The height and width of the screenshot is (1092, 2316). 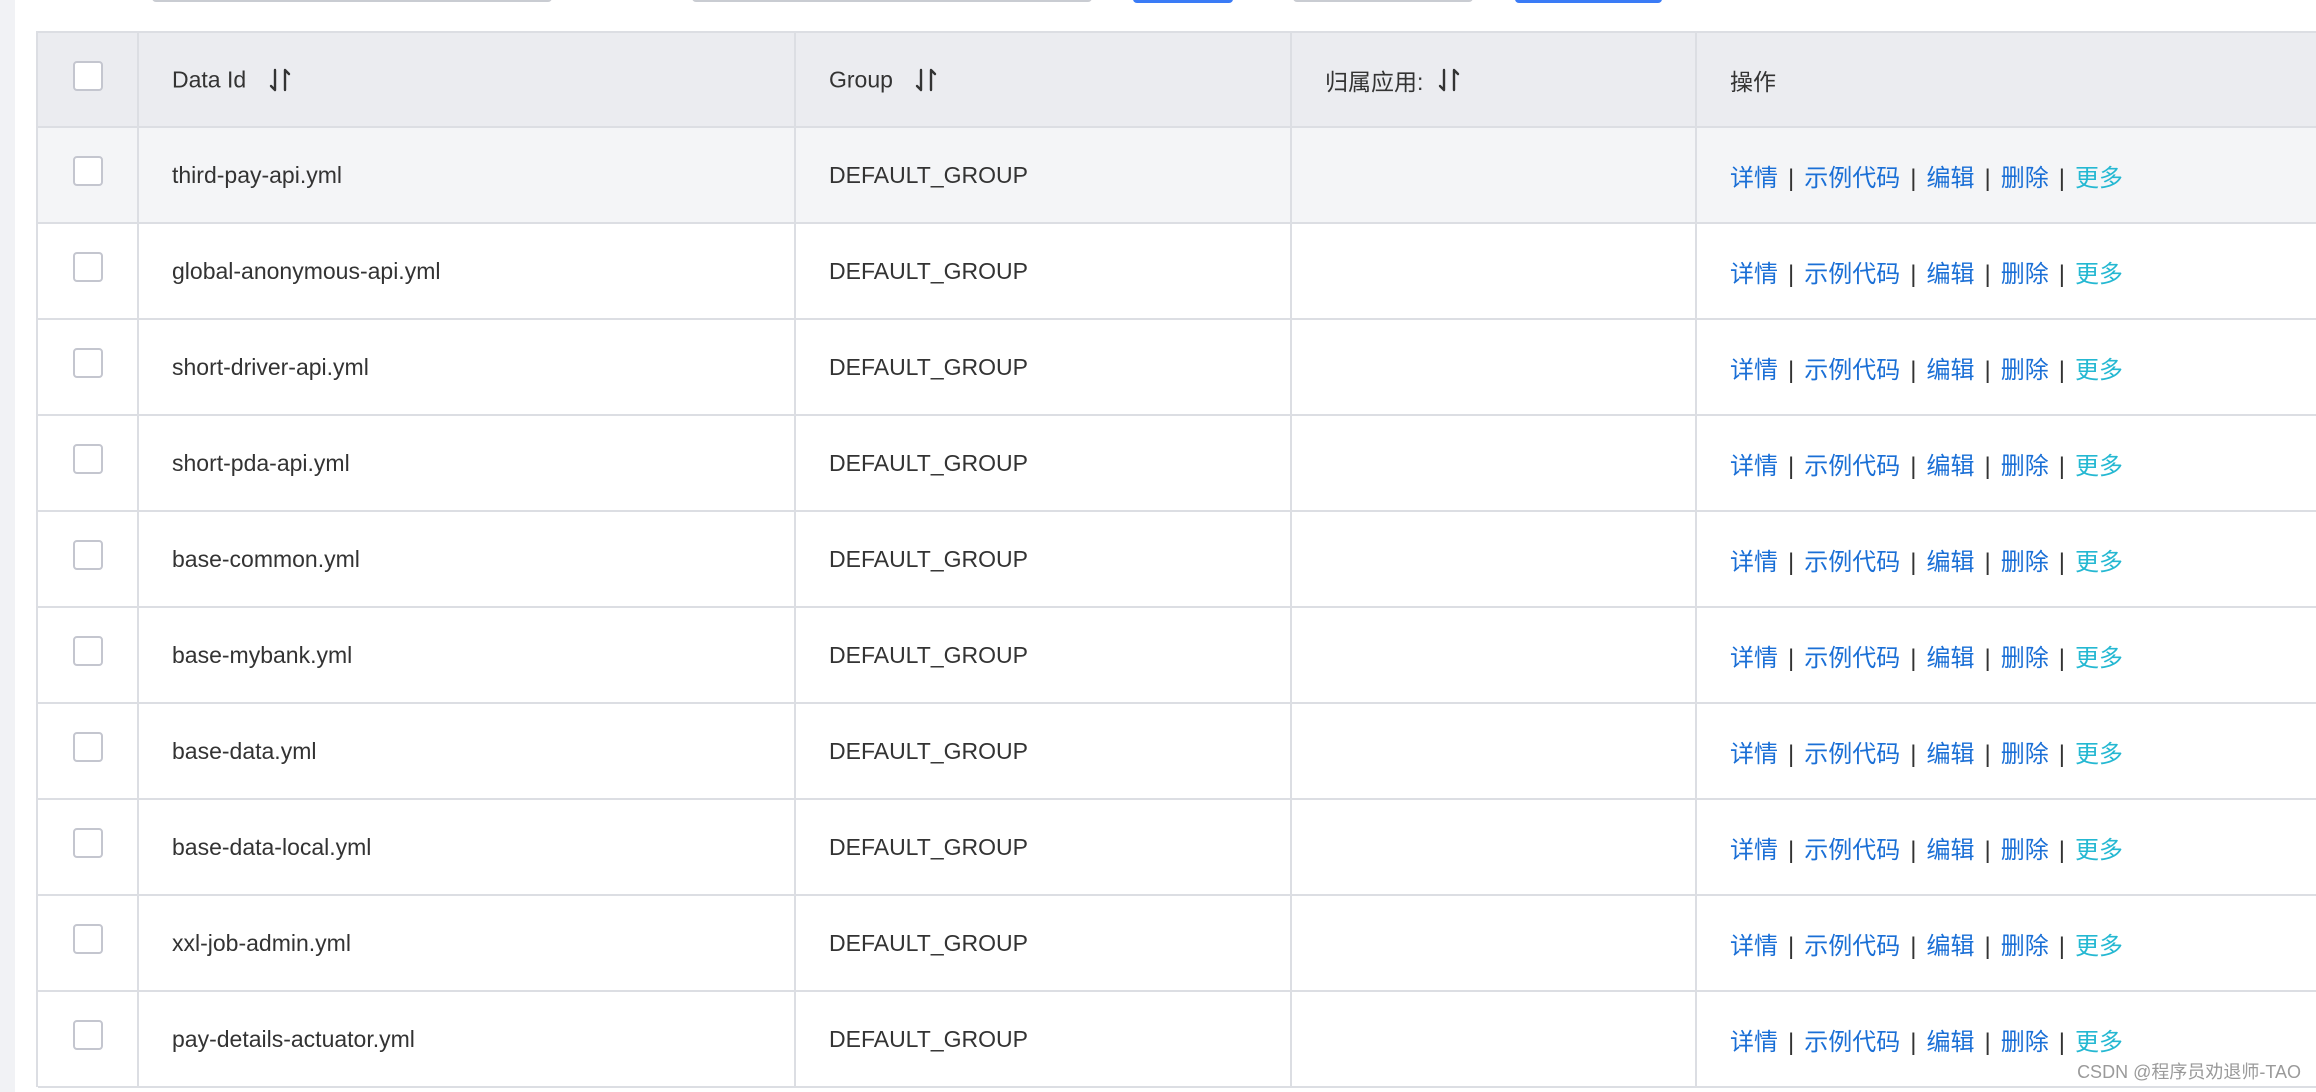 What do you see at coordinates (467, 751) in the screenshot?
I see `data-id-cell: base-data.yml` at bounding box center [467, 751].